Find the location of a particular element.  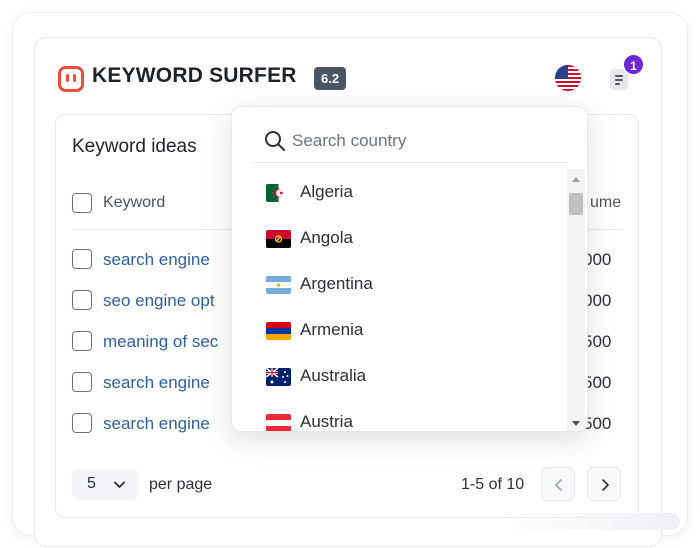

country-search-input is located at coordinates (427, 141).